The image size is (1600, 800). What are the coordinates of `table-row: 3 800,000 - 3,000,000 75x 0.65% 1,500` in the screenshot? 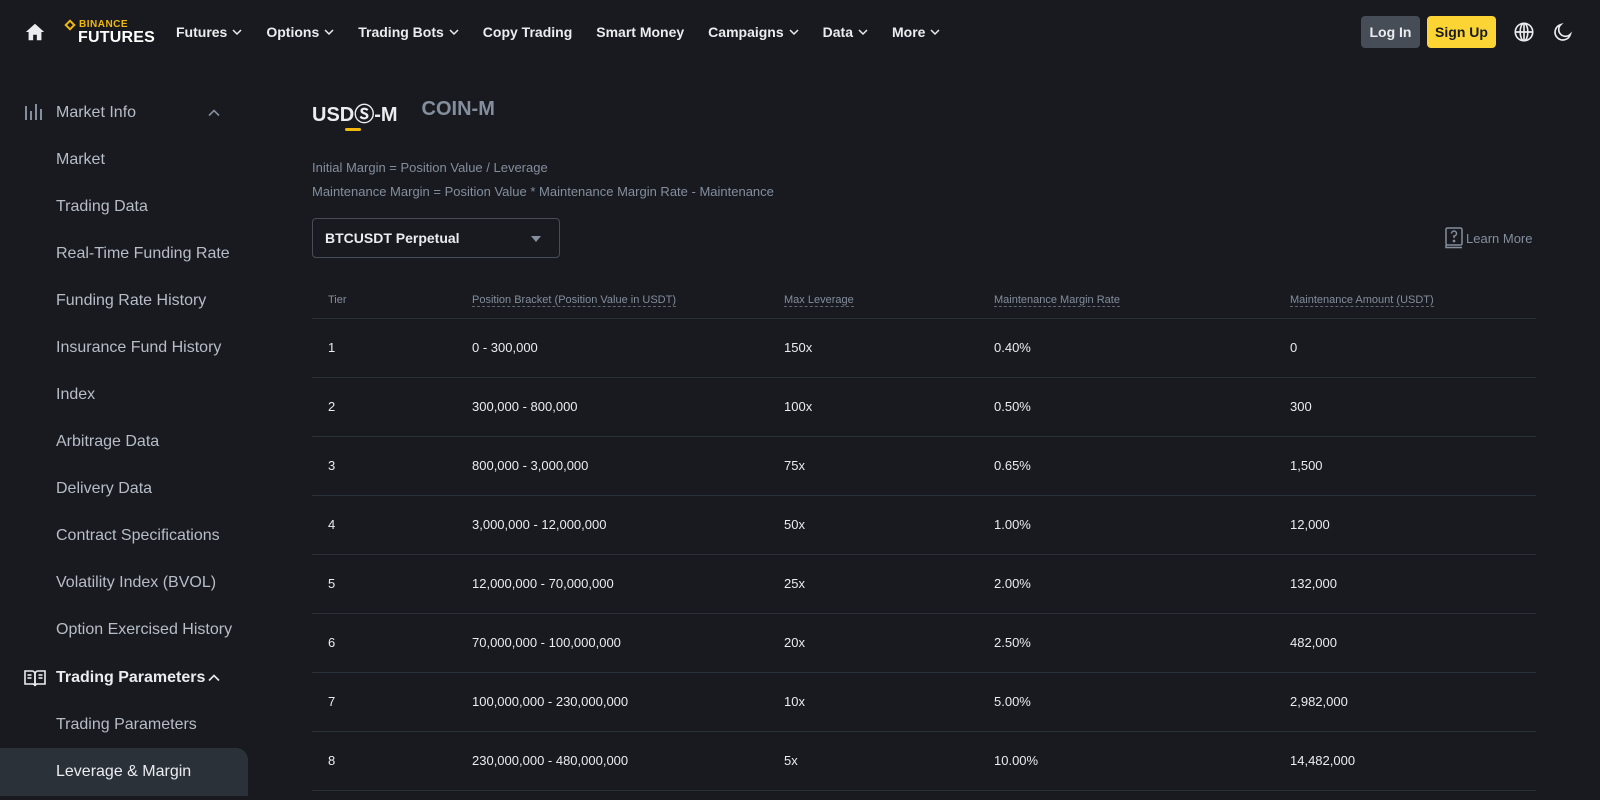 It's located at (924, 466).